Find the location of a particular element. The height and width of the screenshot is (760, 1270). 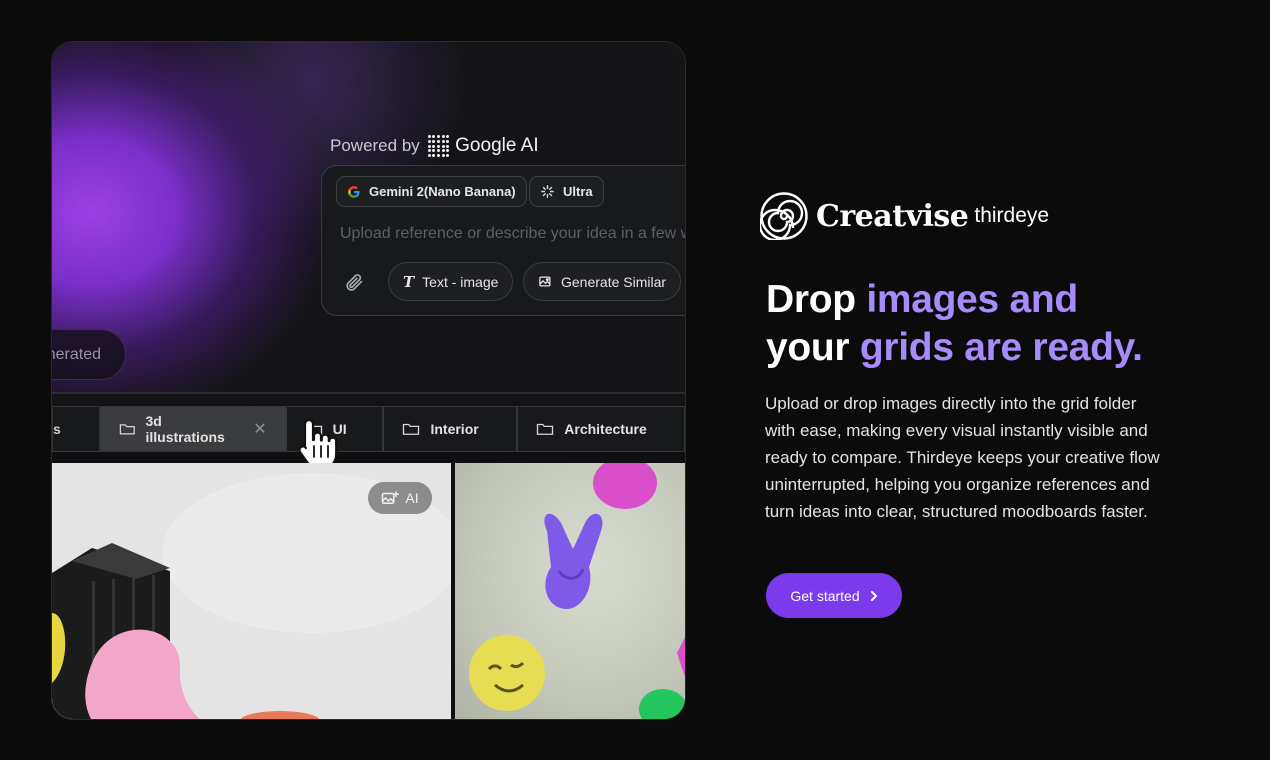

quality-chip-label: Ultra is located at coordinates (578, 191).